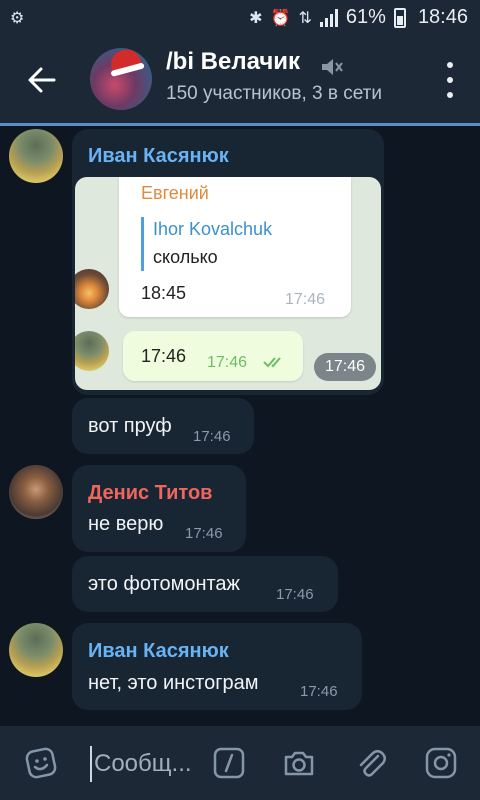 Image resolution: width=480 pixels, height=800 pixels. Describe the element at coordinates (164, 356) in the screenshot. I see `screenshot-reply-text: 17:46` at that location.